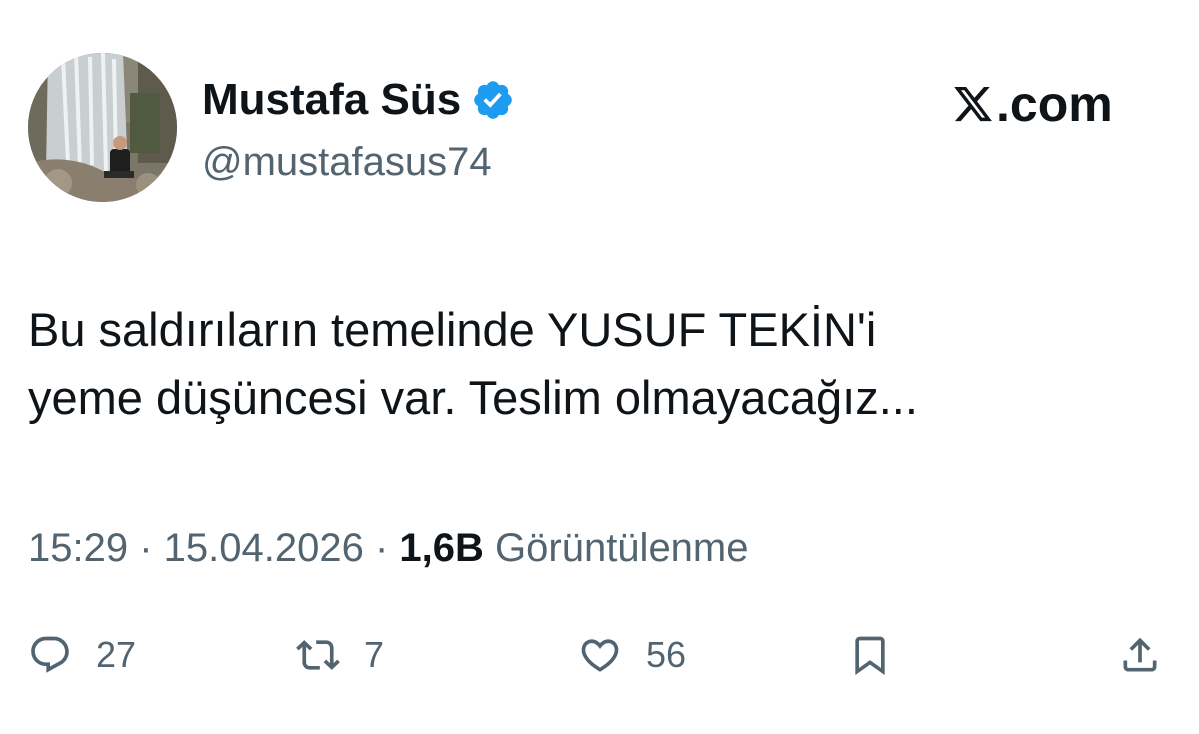 The width and height of the screenshot is (1199, 734). I want to click on tweet-meta: 15:29 · 15.04.2026 · 1,6B Görüntülenme, so click(388, 548).